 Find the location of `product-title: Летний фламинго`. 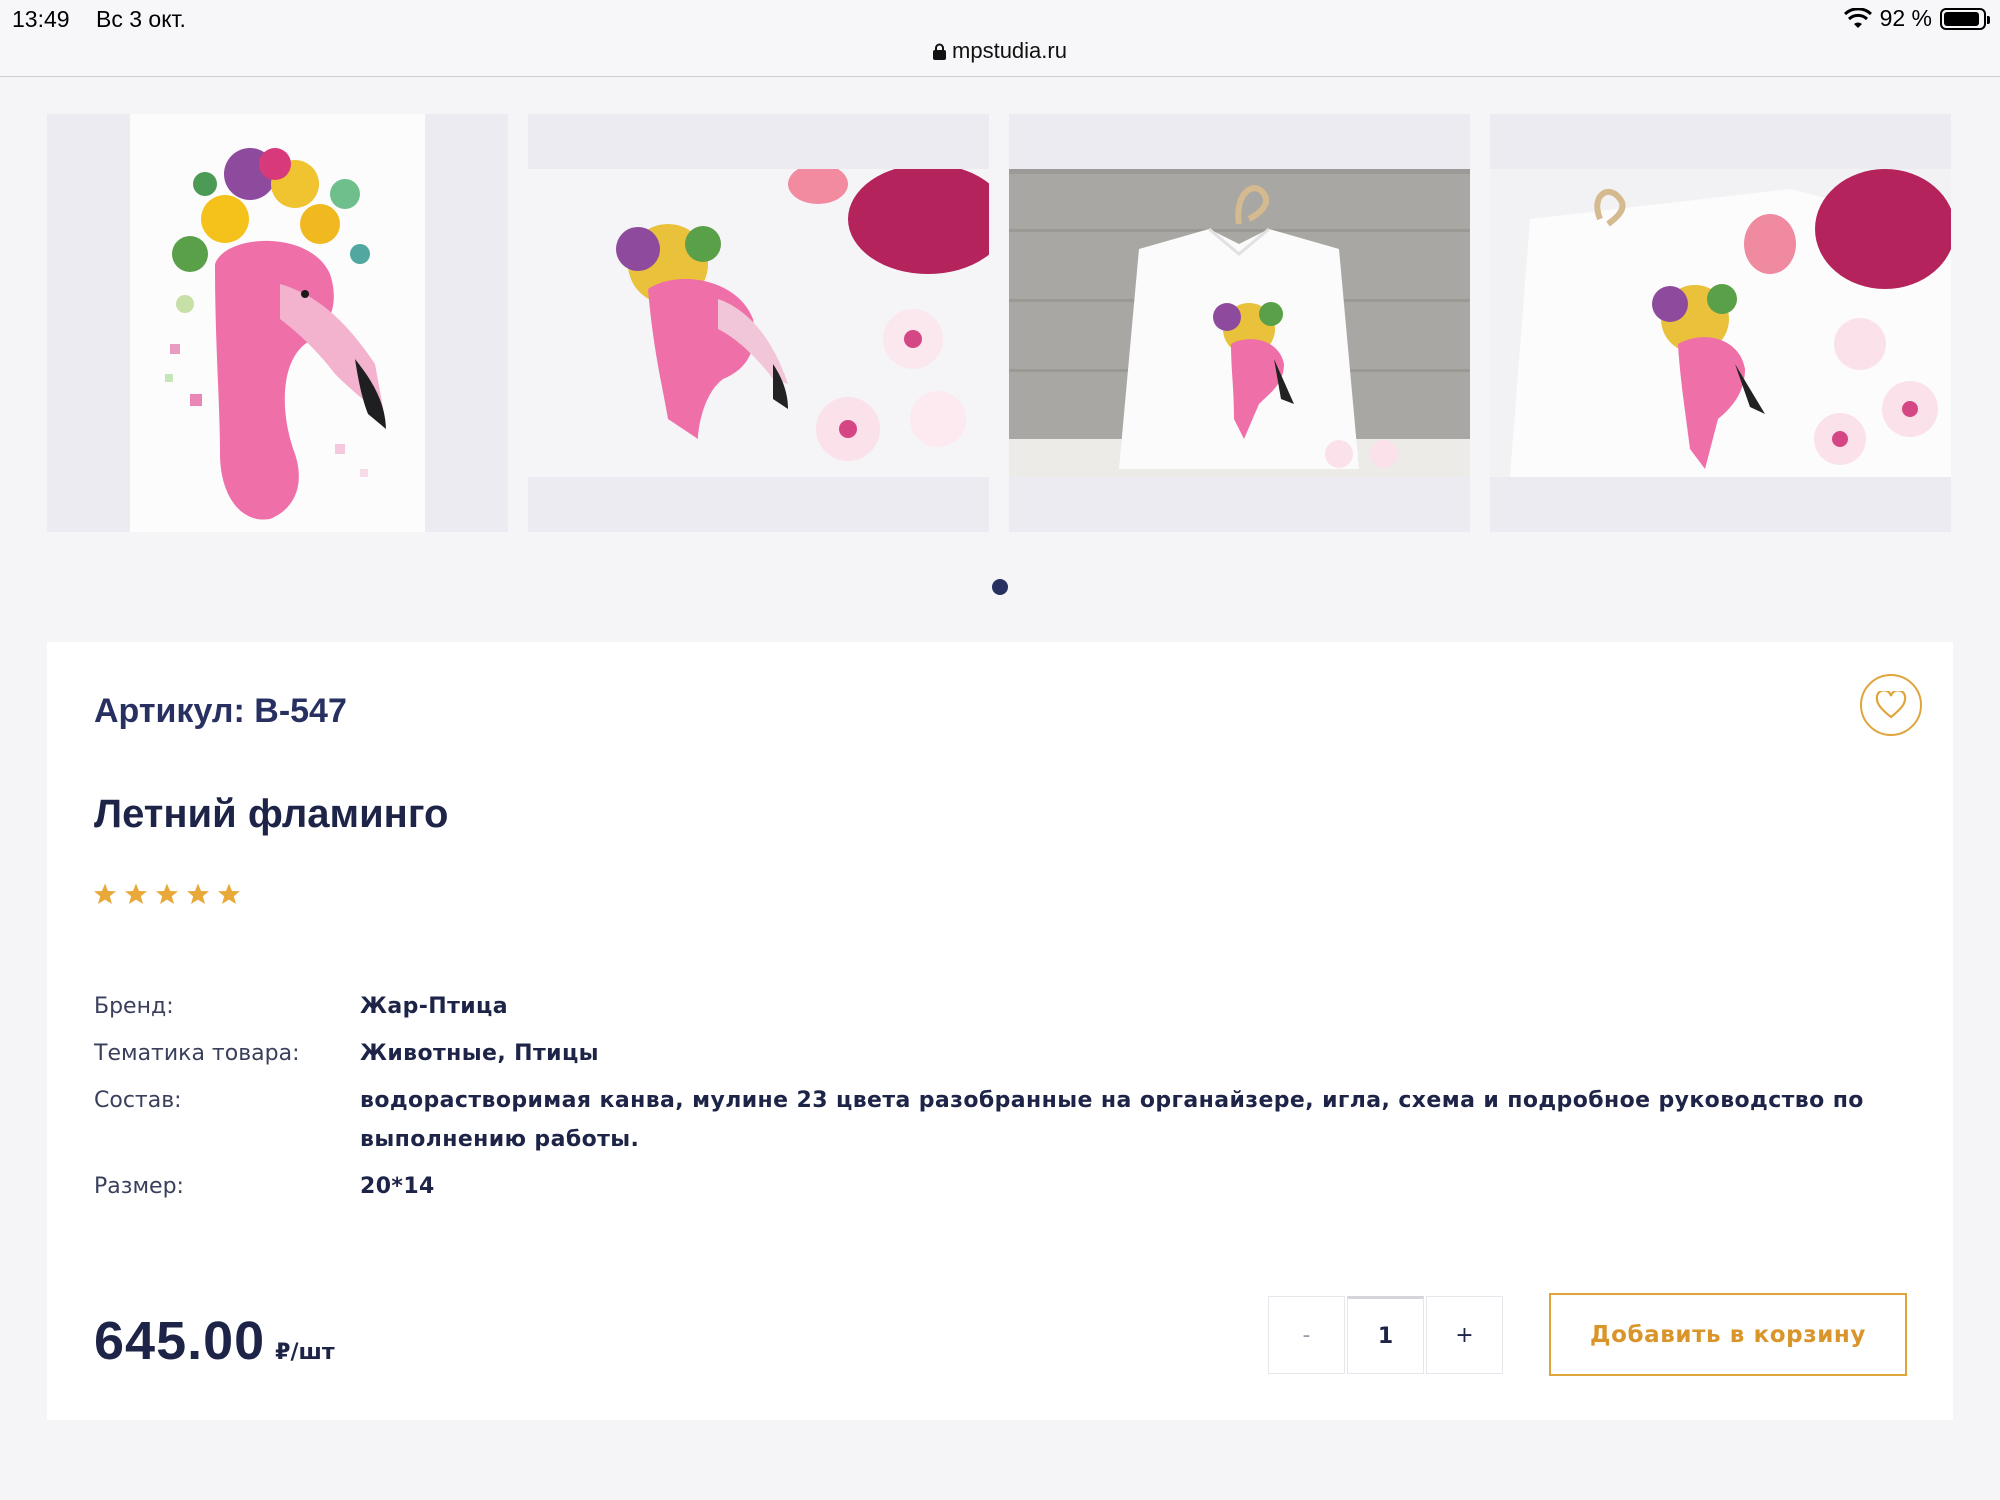

product-title: Летний фламинго is located at coordinates (271, 814).